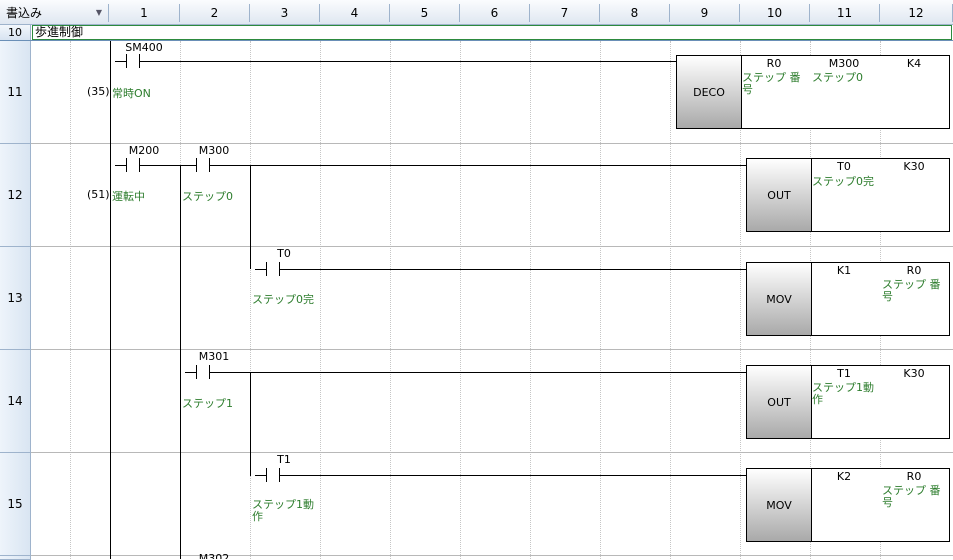  Describe the element at coordinates (771, 83) in the screenshot. I see `operand-1-comment: ステップ 番号` at that location.